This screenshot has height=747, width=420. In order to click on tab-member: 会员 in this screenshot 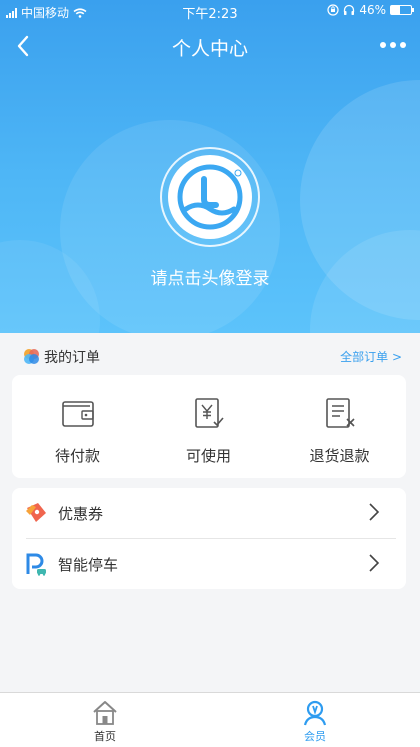, I will do `click(315, 720)`.